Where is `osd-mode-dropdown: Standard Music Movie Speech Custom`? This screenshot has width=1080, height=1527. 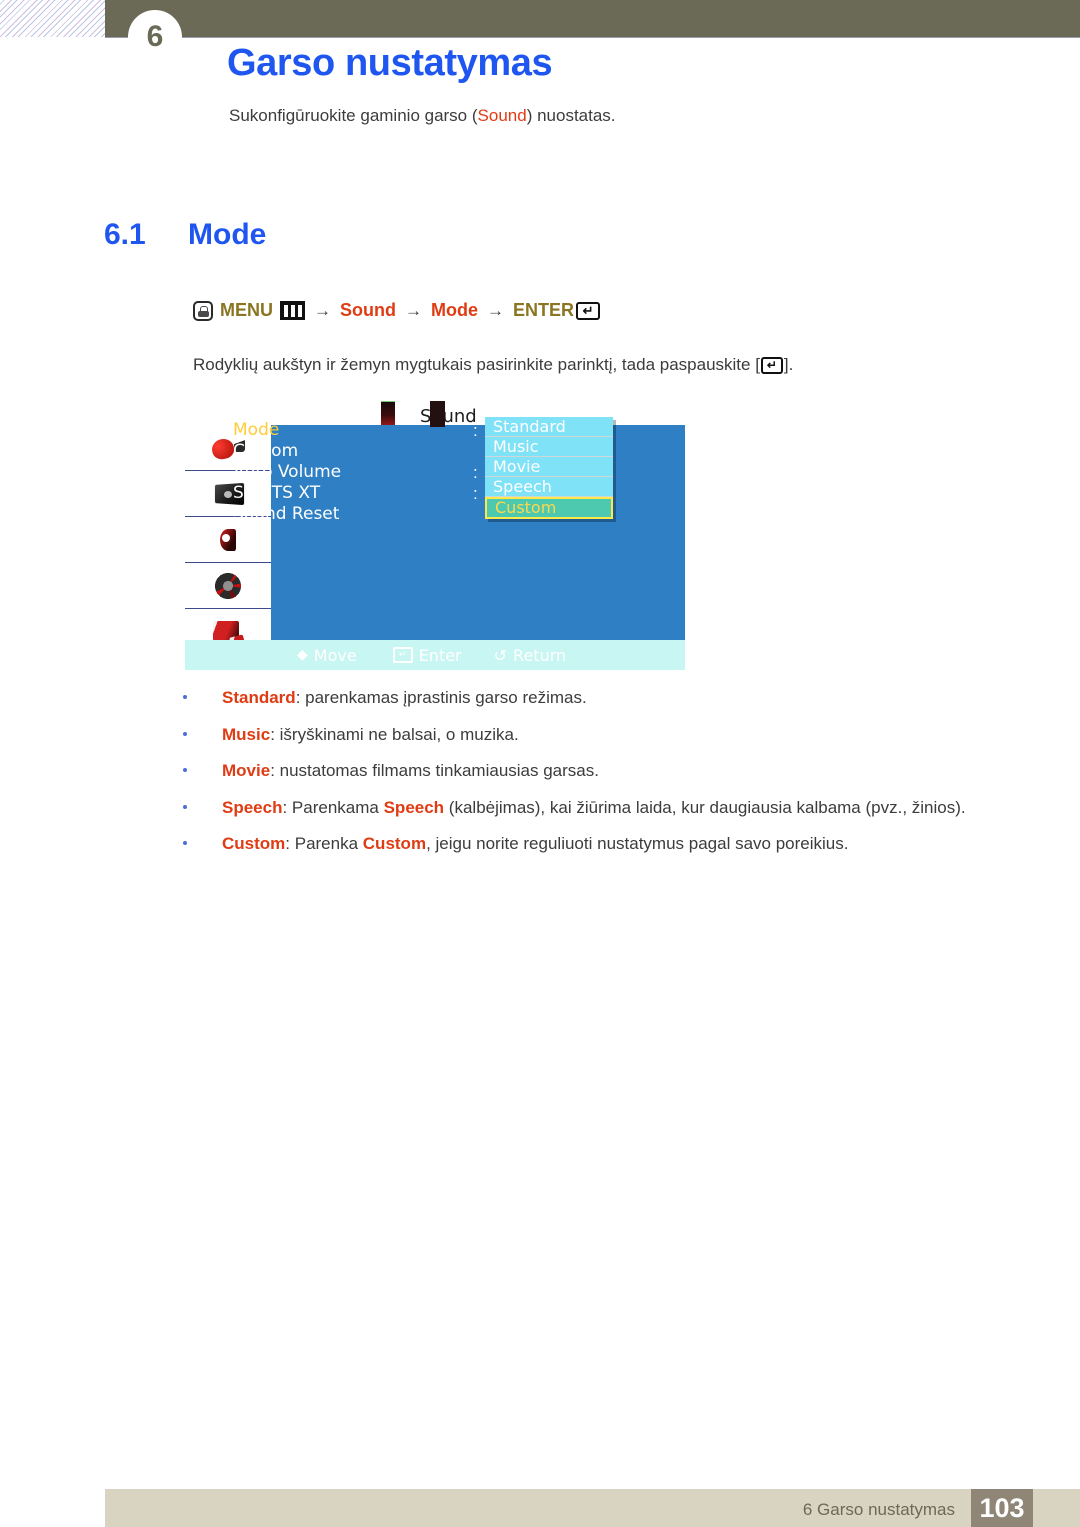
osd-mode-dropdown: Standard Music Movie Speech Custom is located at coordinates (549, 468).